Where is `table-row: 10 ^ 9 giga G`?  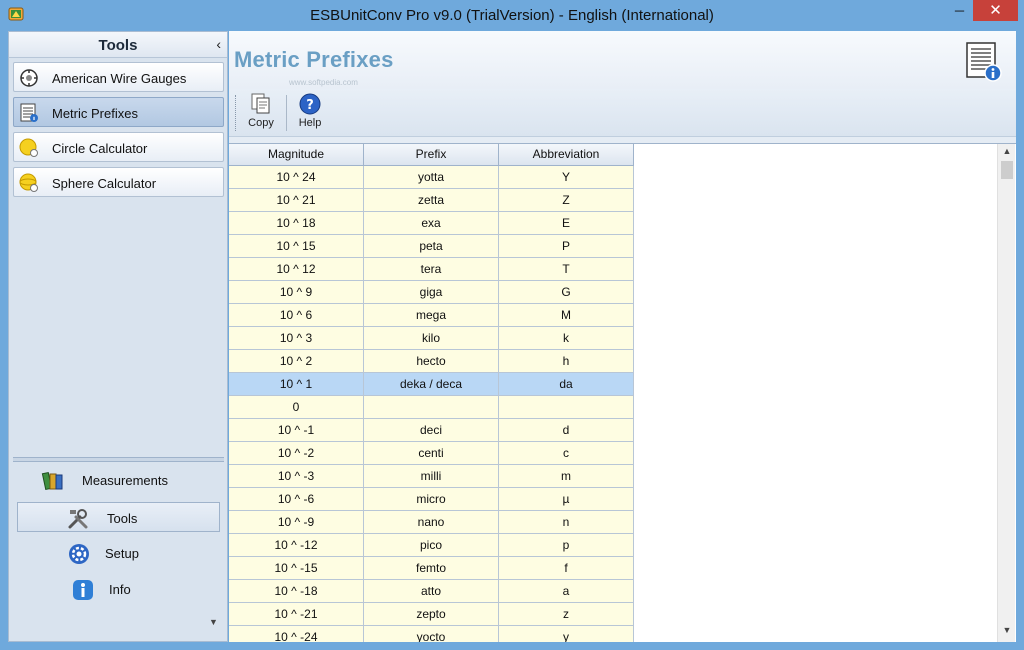
table-row: 10 ^ 9 giga G is located at coordinates (432, 292).